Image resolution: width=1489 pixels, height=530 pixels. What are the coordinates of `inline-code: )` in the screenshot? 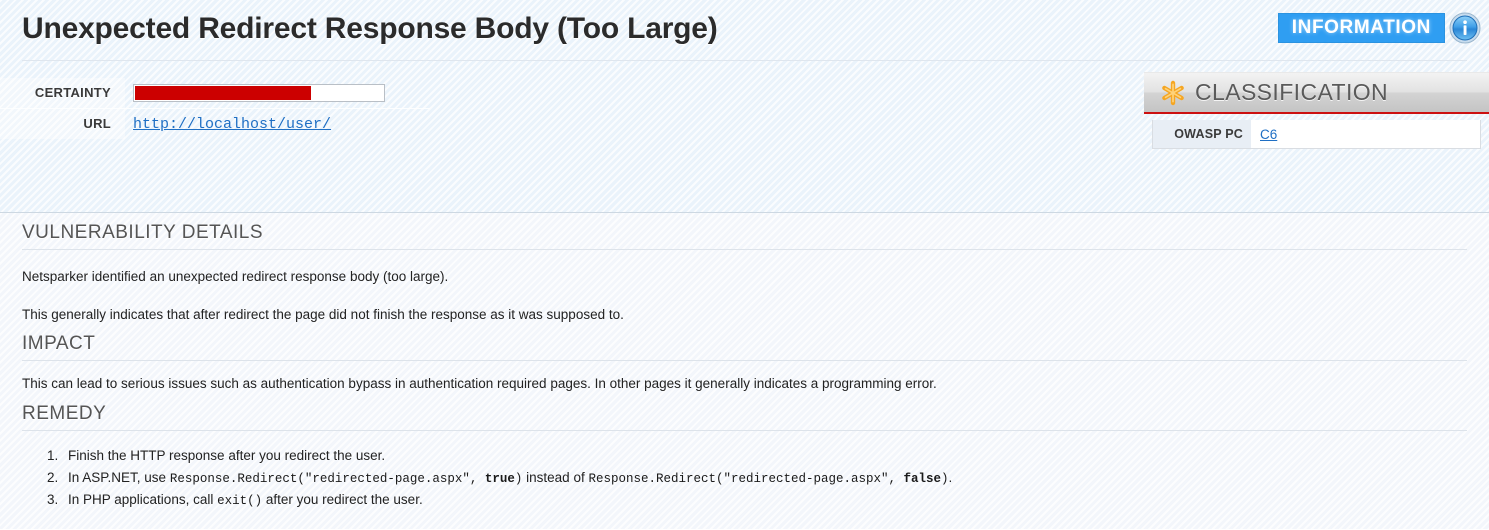 It's located at (945, 478).